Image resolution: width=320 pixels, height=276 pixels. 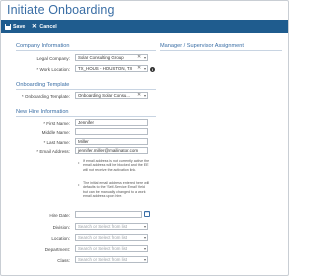 I want to click on work-location-label: * Work Location:, so click(x=53, y=69).